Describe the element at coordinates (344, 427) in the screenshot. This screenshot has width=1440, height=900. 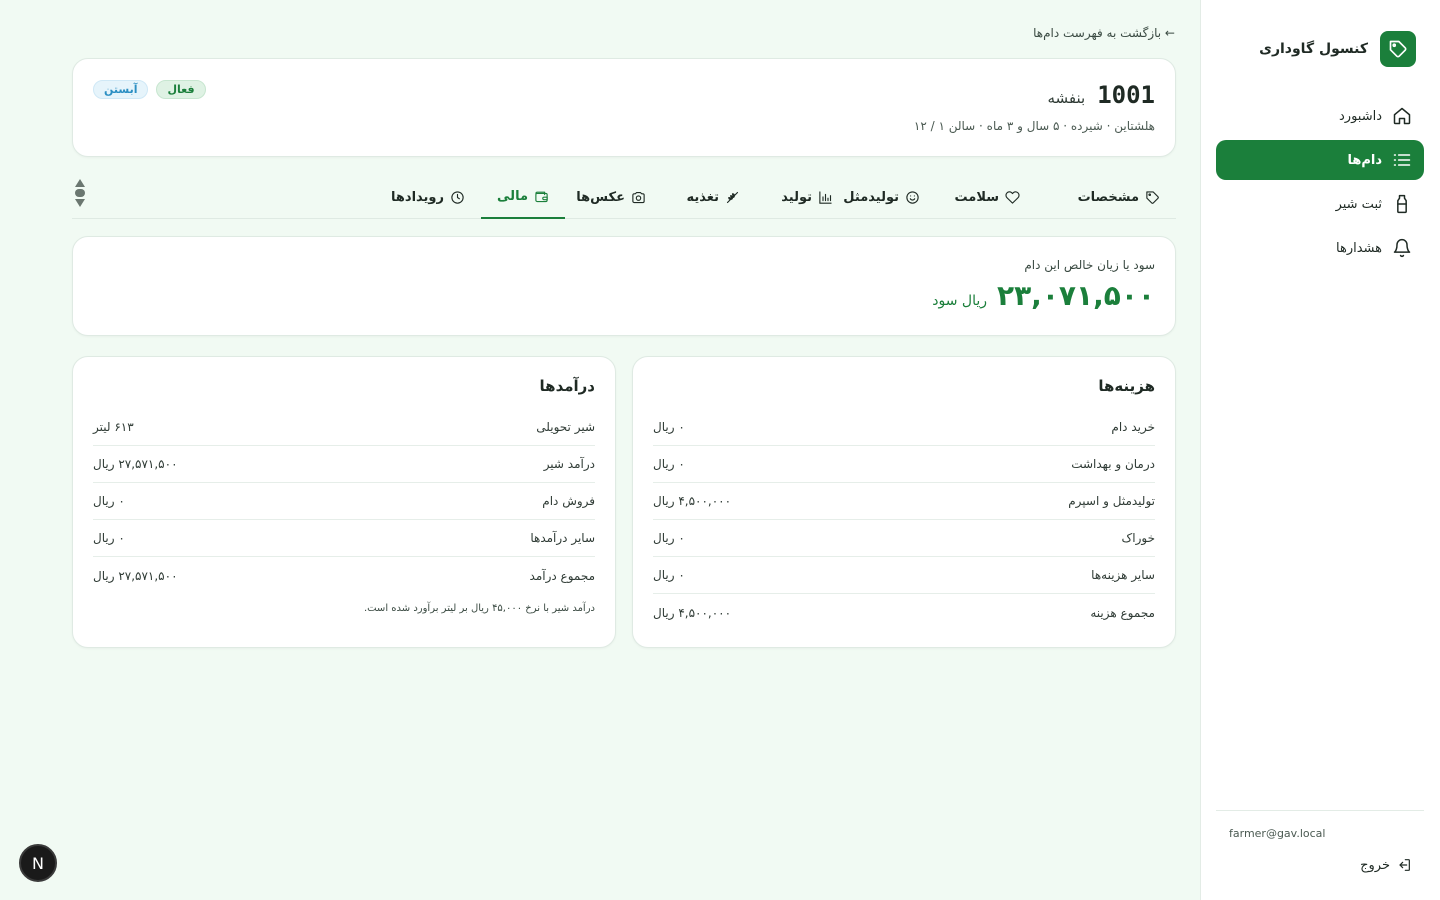
I see `list-item: شیر تحویلی ۶۱۳ لیتر` at that location.